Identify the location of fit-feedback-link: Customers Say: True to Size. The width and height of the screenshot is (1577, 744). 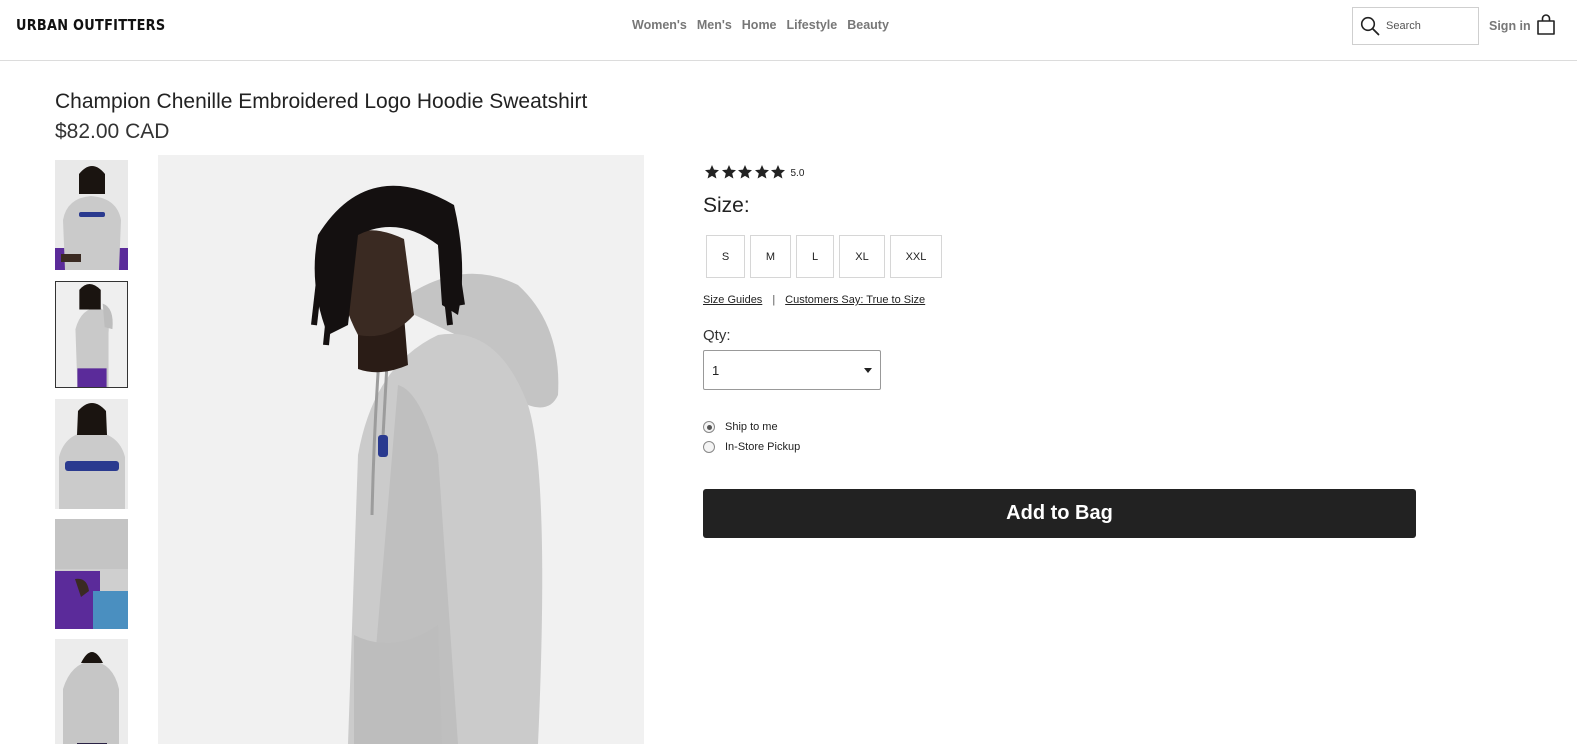
(855, 300).